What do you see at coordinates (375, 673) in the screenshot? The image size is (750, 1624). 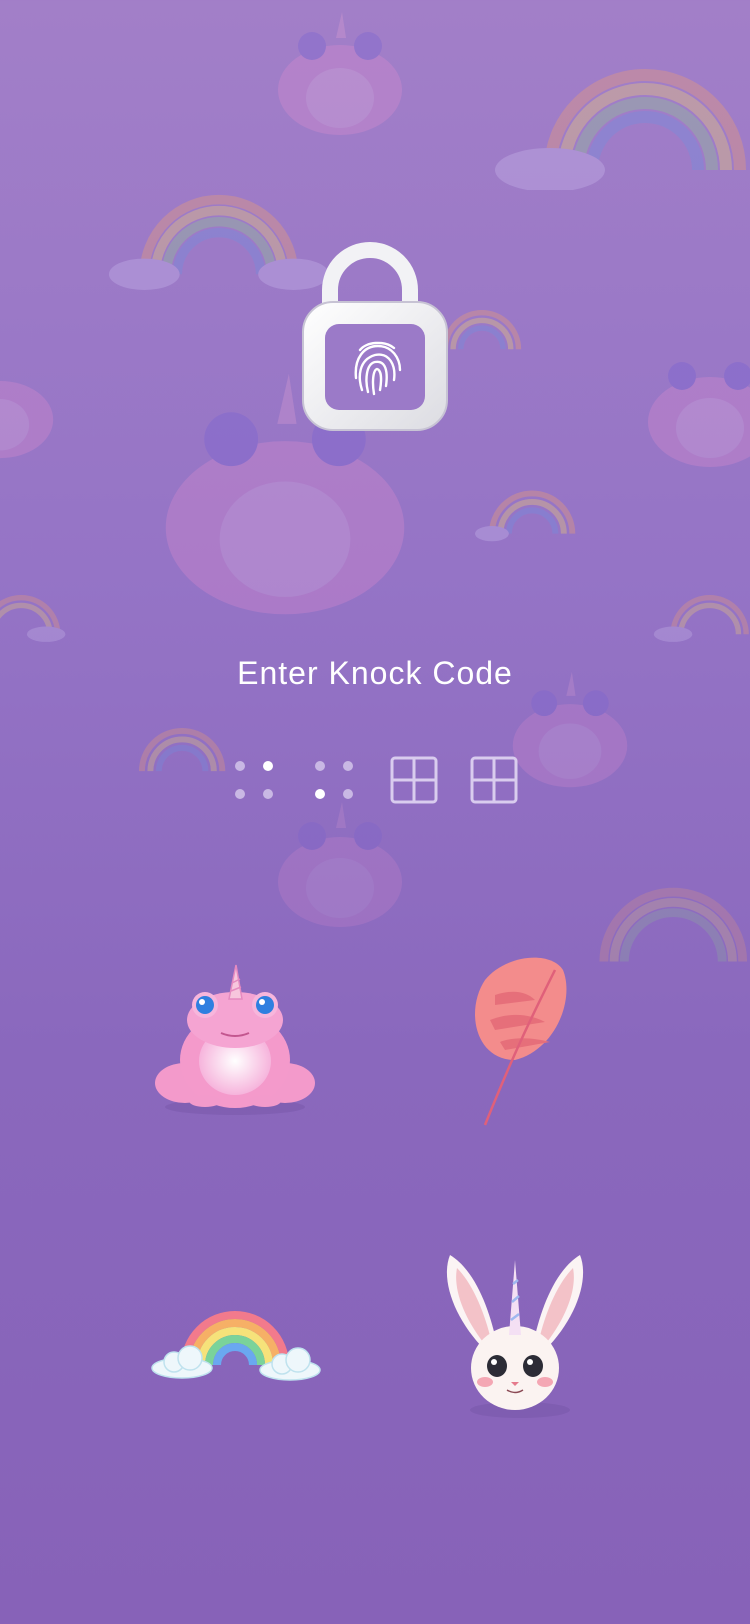 I see `knock-code-prompt: Enter Knock Code` at bounding box center [375, 673].